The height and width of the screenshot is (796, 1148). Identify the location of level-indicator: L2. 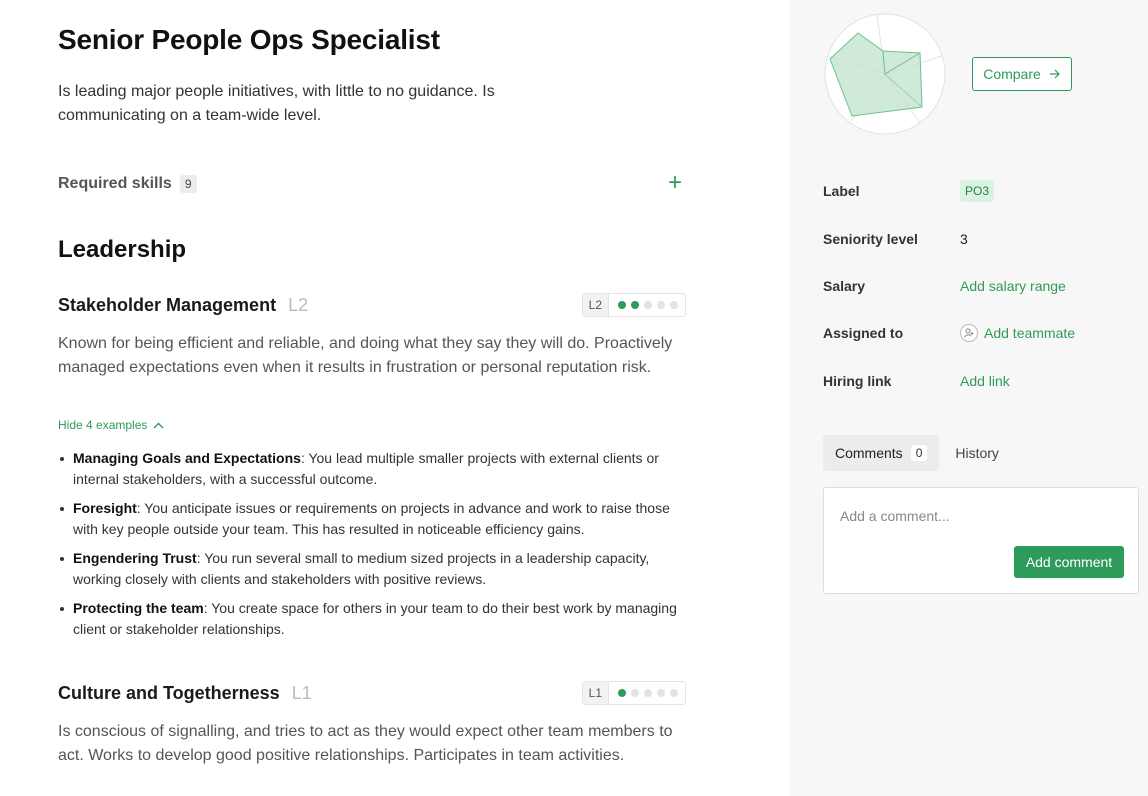
(633, 305).